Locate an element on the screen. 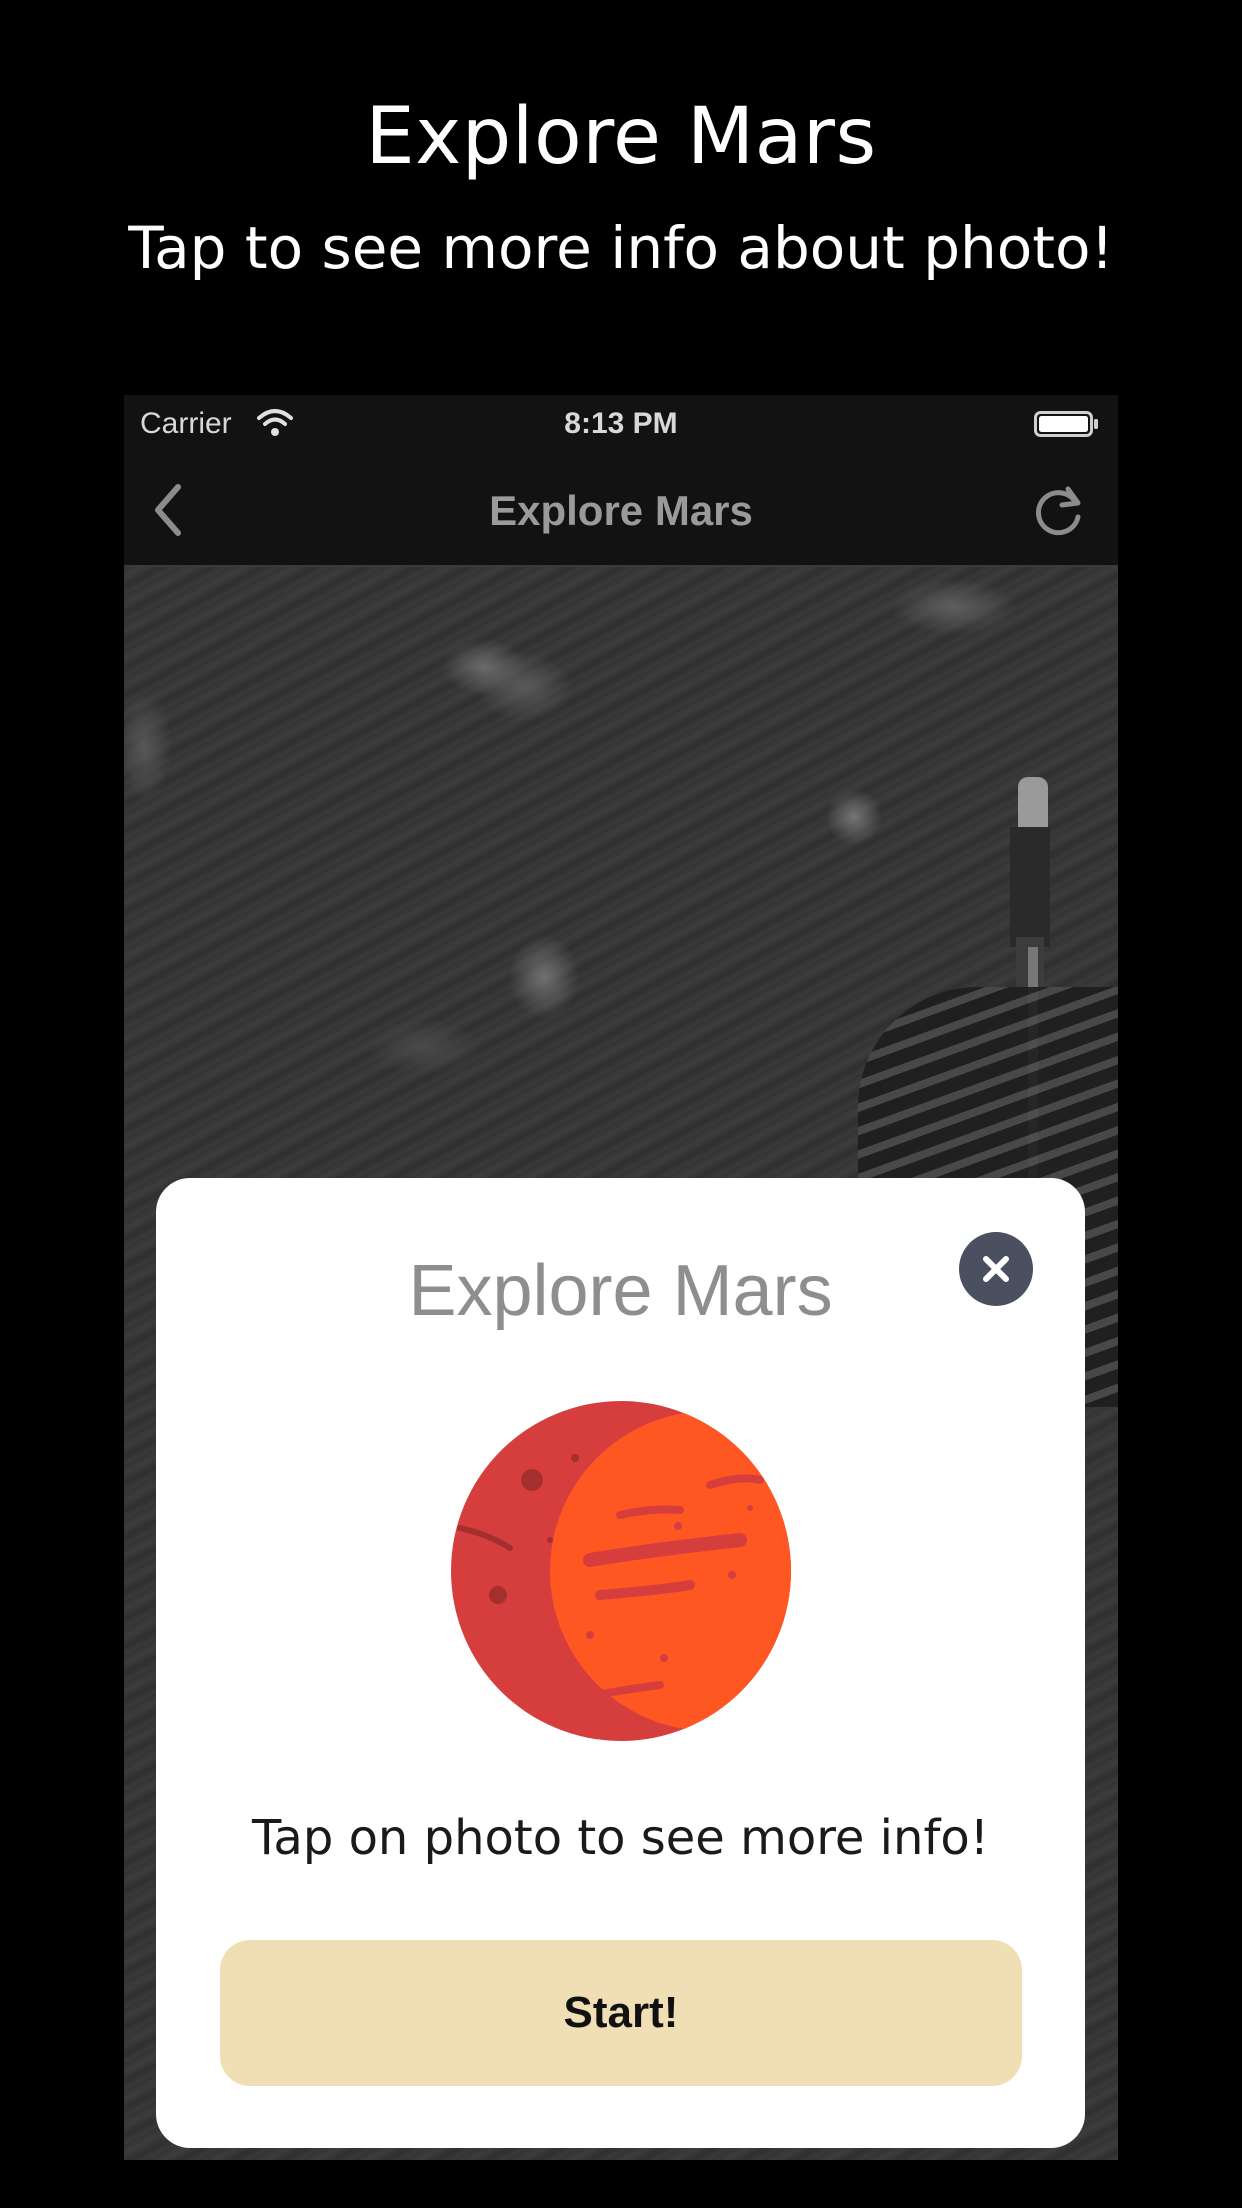 This screenshot has width=1242, height=2208. status-bar: Carrier 8:13 PM is located at coordinates (621, 425).